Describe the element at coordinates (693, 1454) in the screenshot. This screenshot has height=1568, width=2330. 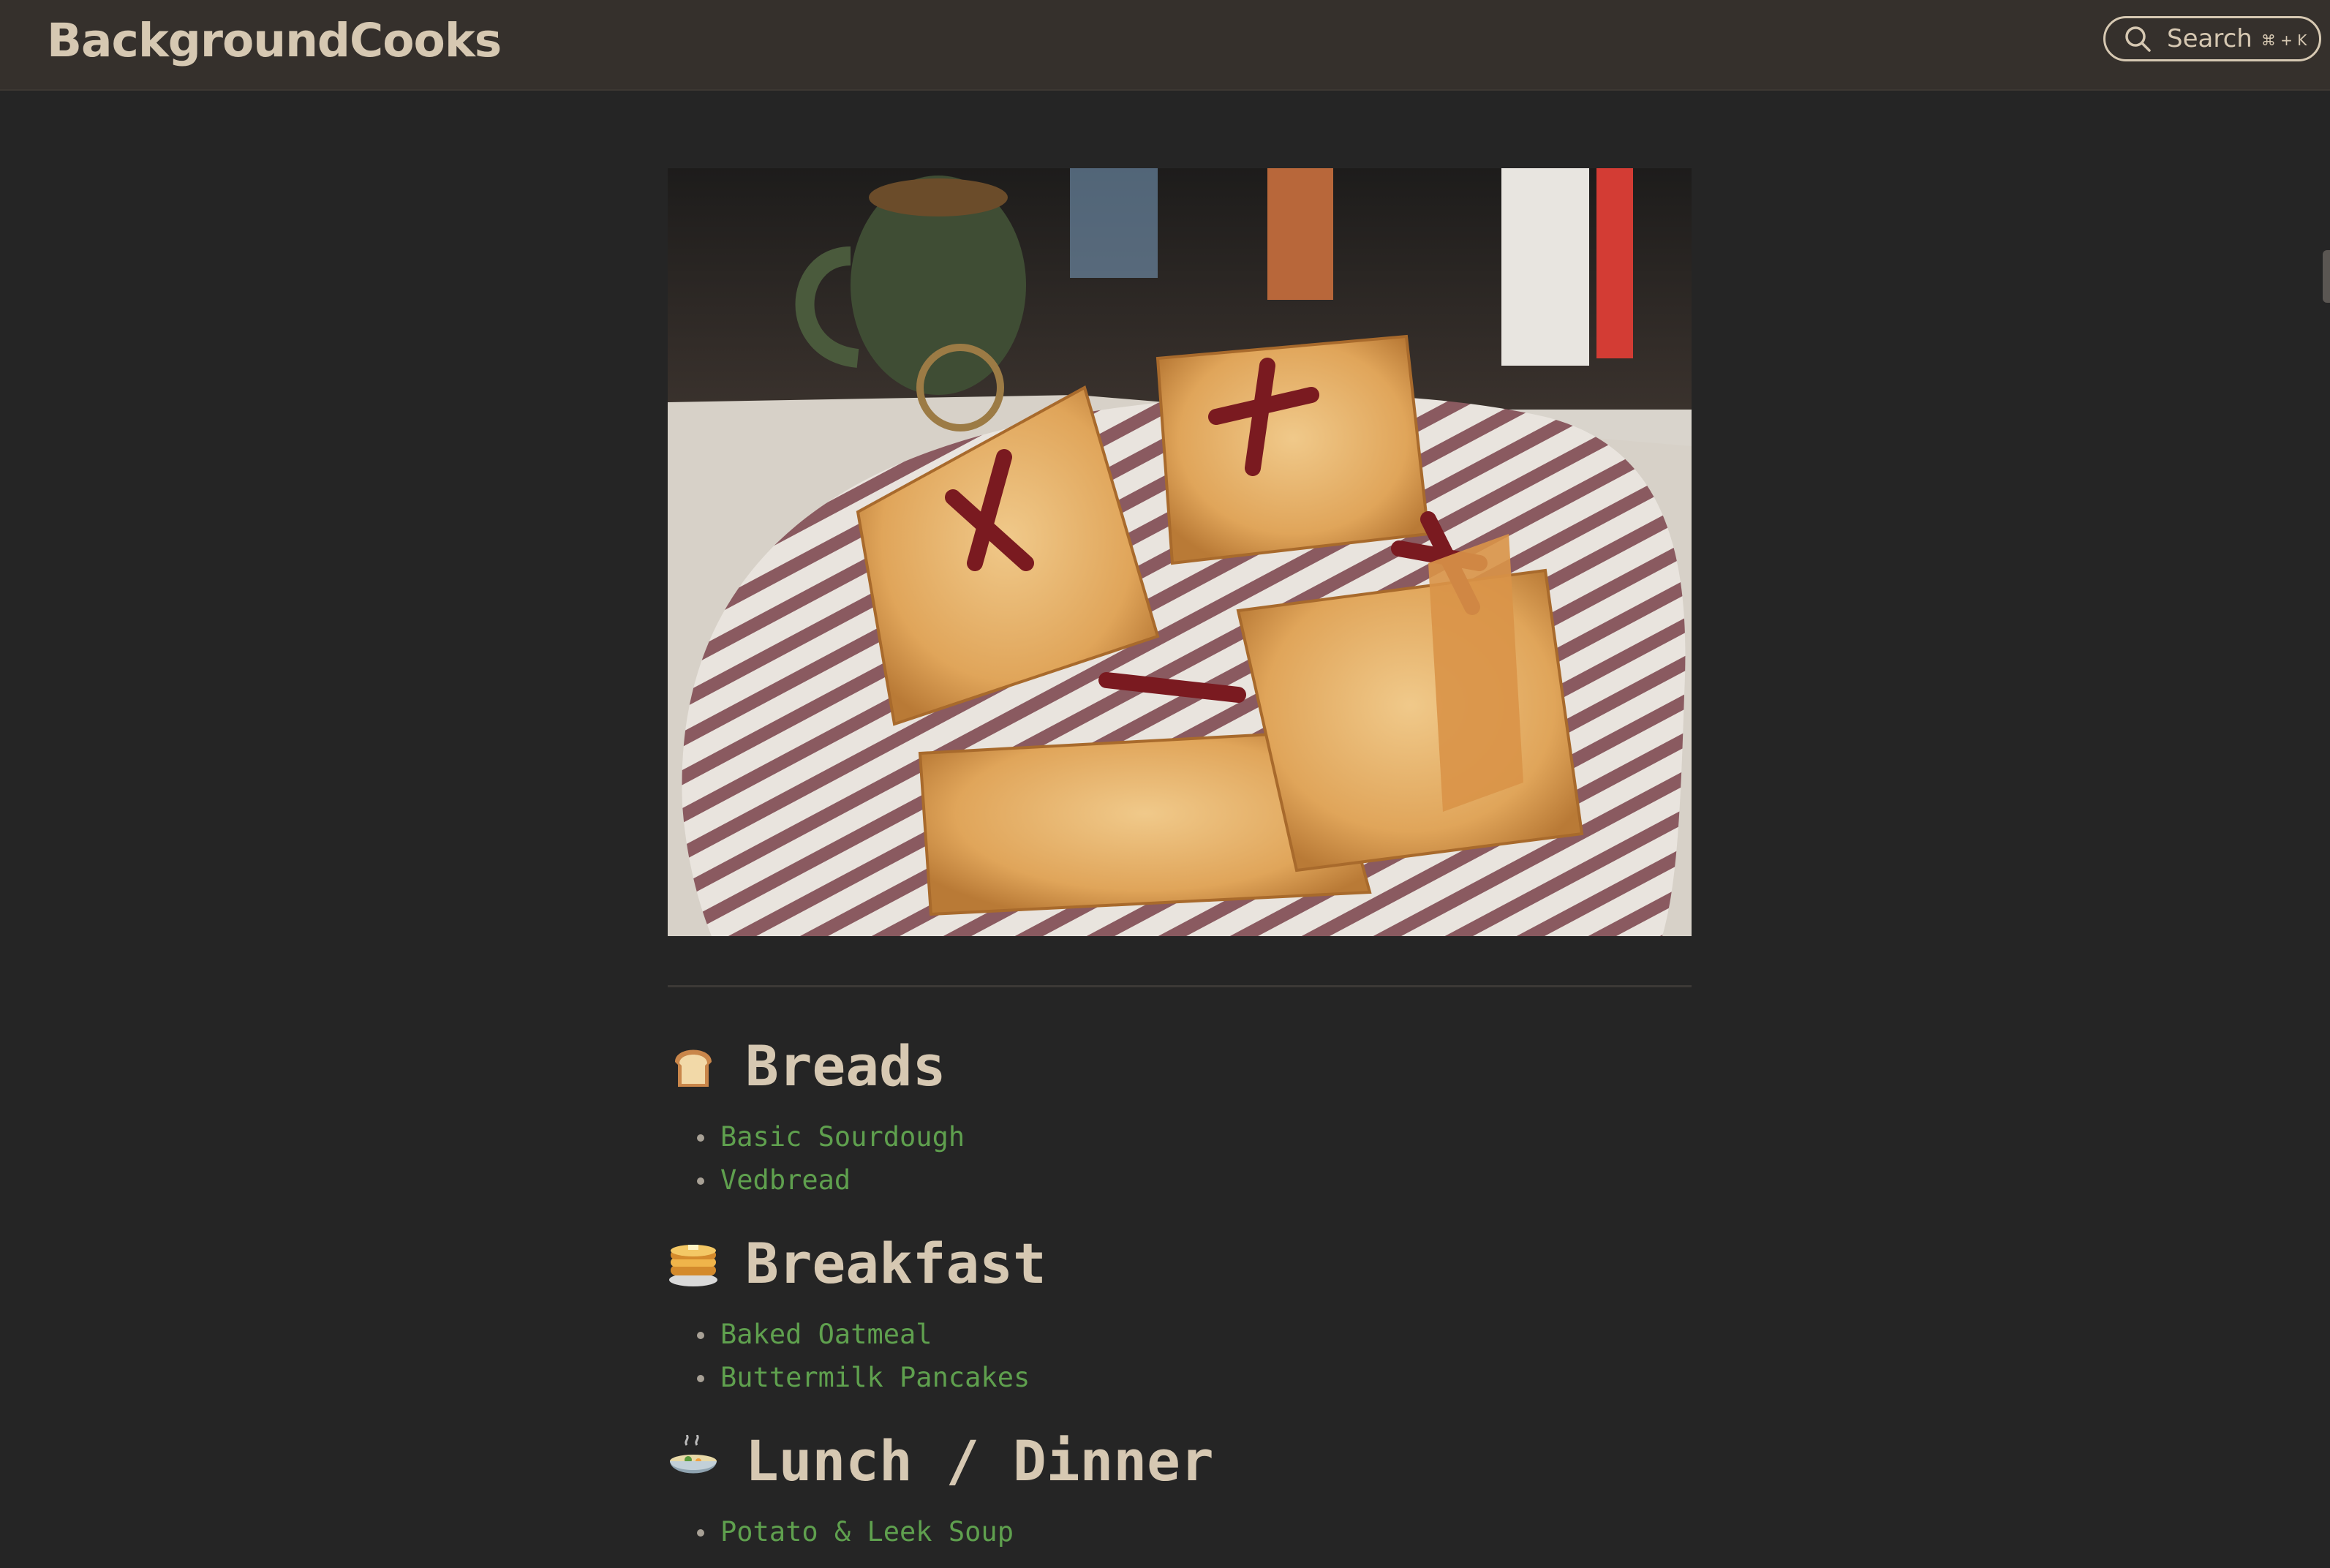
I see `soup-bowl-icon` at that location.